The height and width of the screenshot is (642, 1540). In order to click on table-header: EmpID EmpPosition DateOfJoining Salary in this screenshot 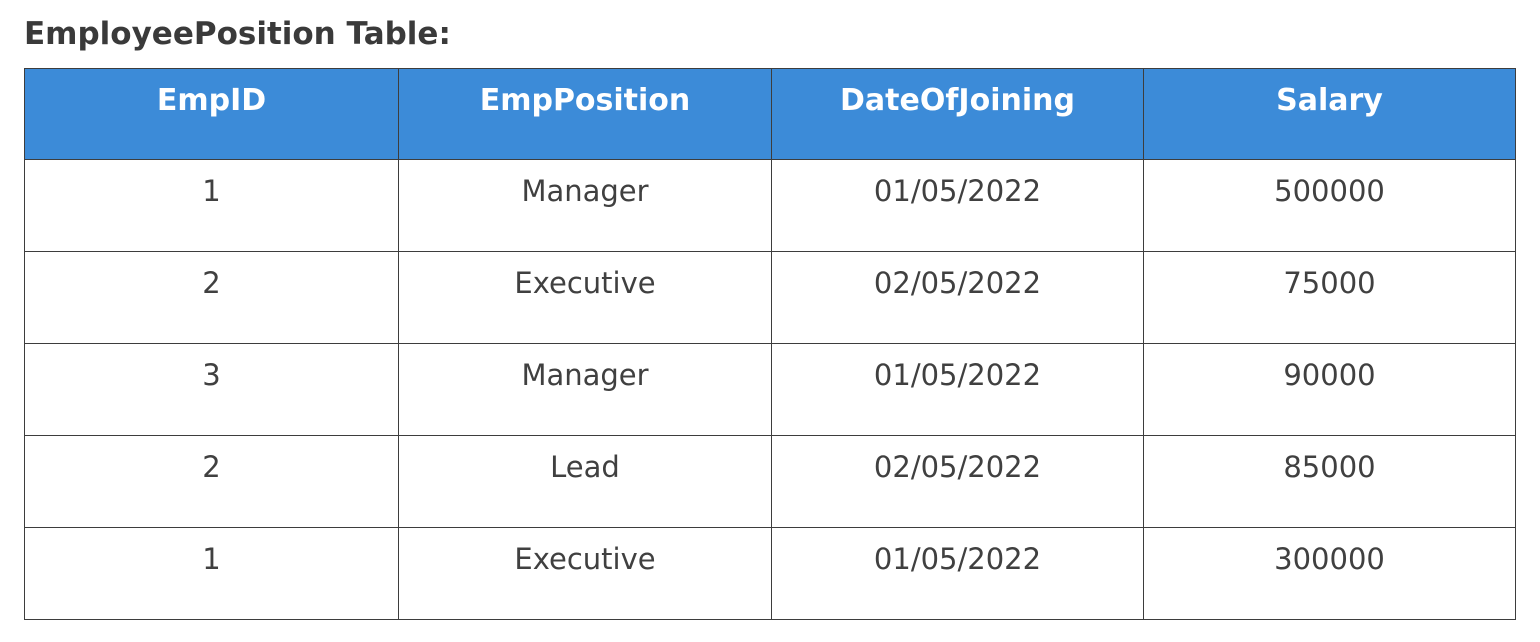, I will do `click(770, 114)`.